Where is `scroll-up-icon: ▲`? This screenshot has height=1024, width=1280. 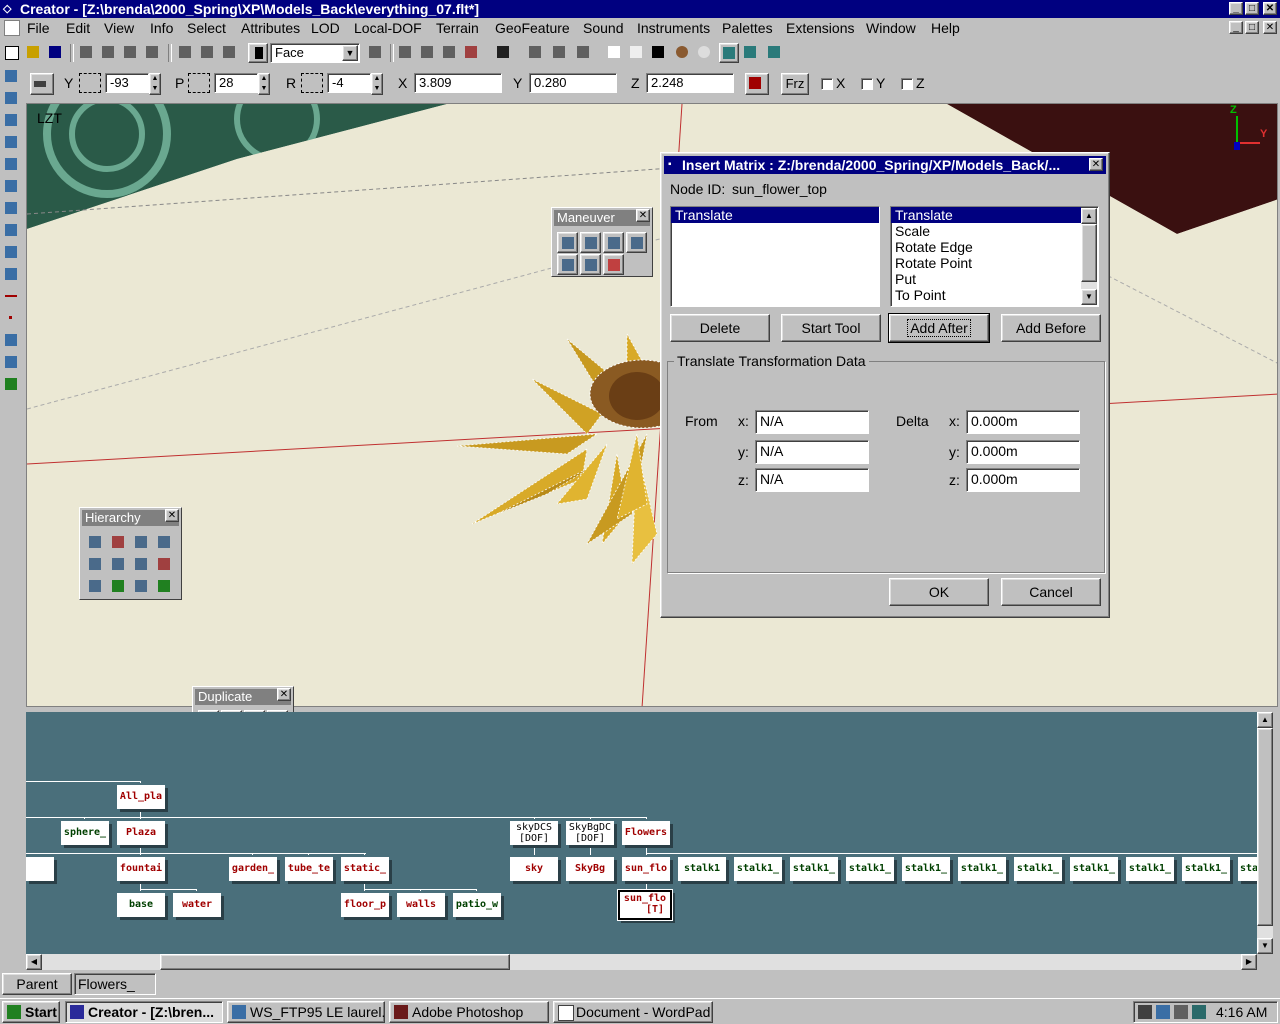 scroll-up-icon: ▲ is located at coordinates (1089, 216).